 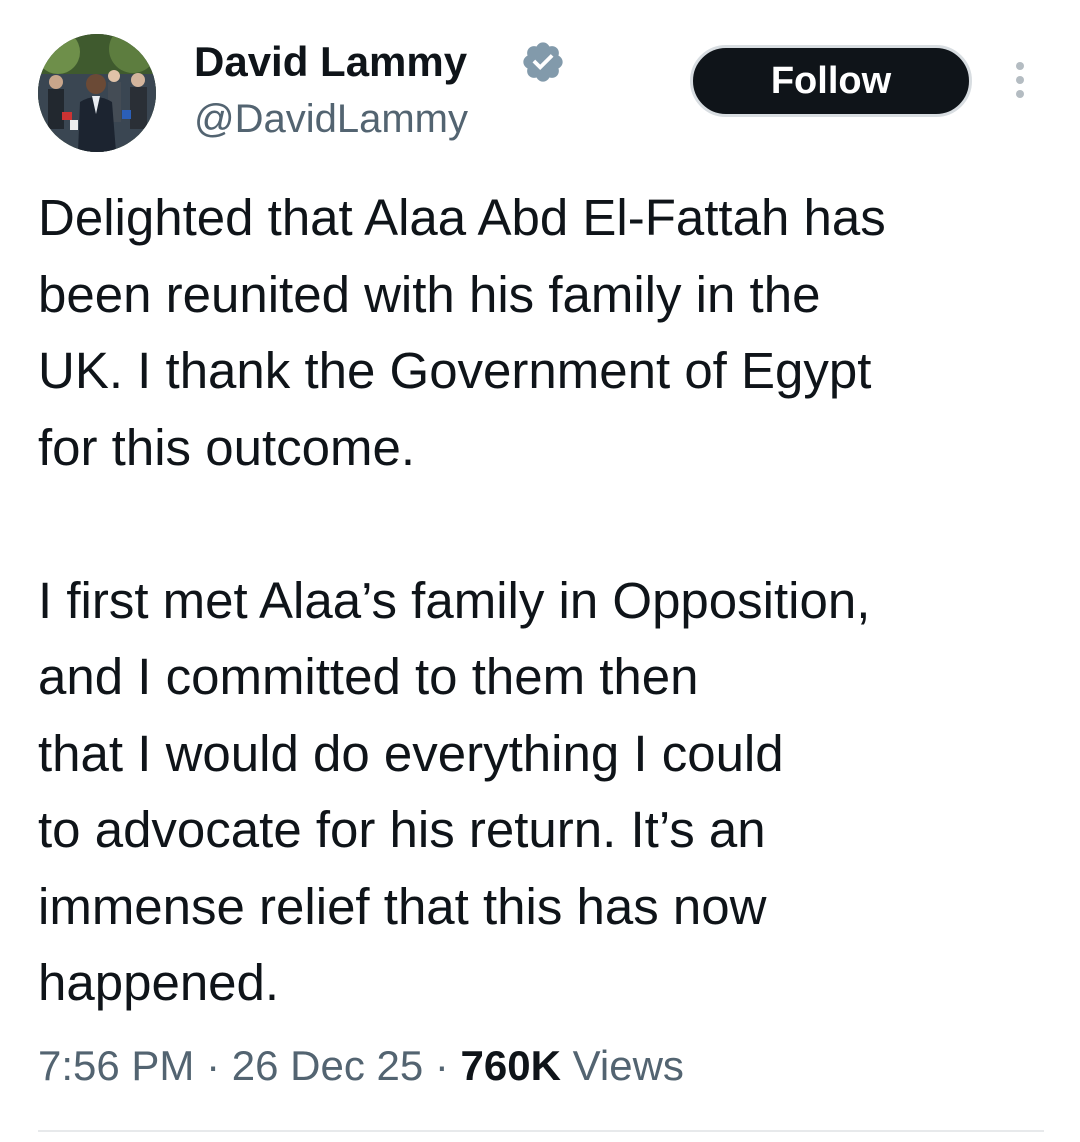 I want to click on tweet-date: 26 Dec 25, so click(x=327, y=1065).